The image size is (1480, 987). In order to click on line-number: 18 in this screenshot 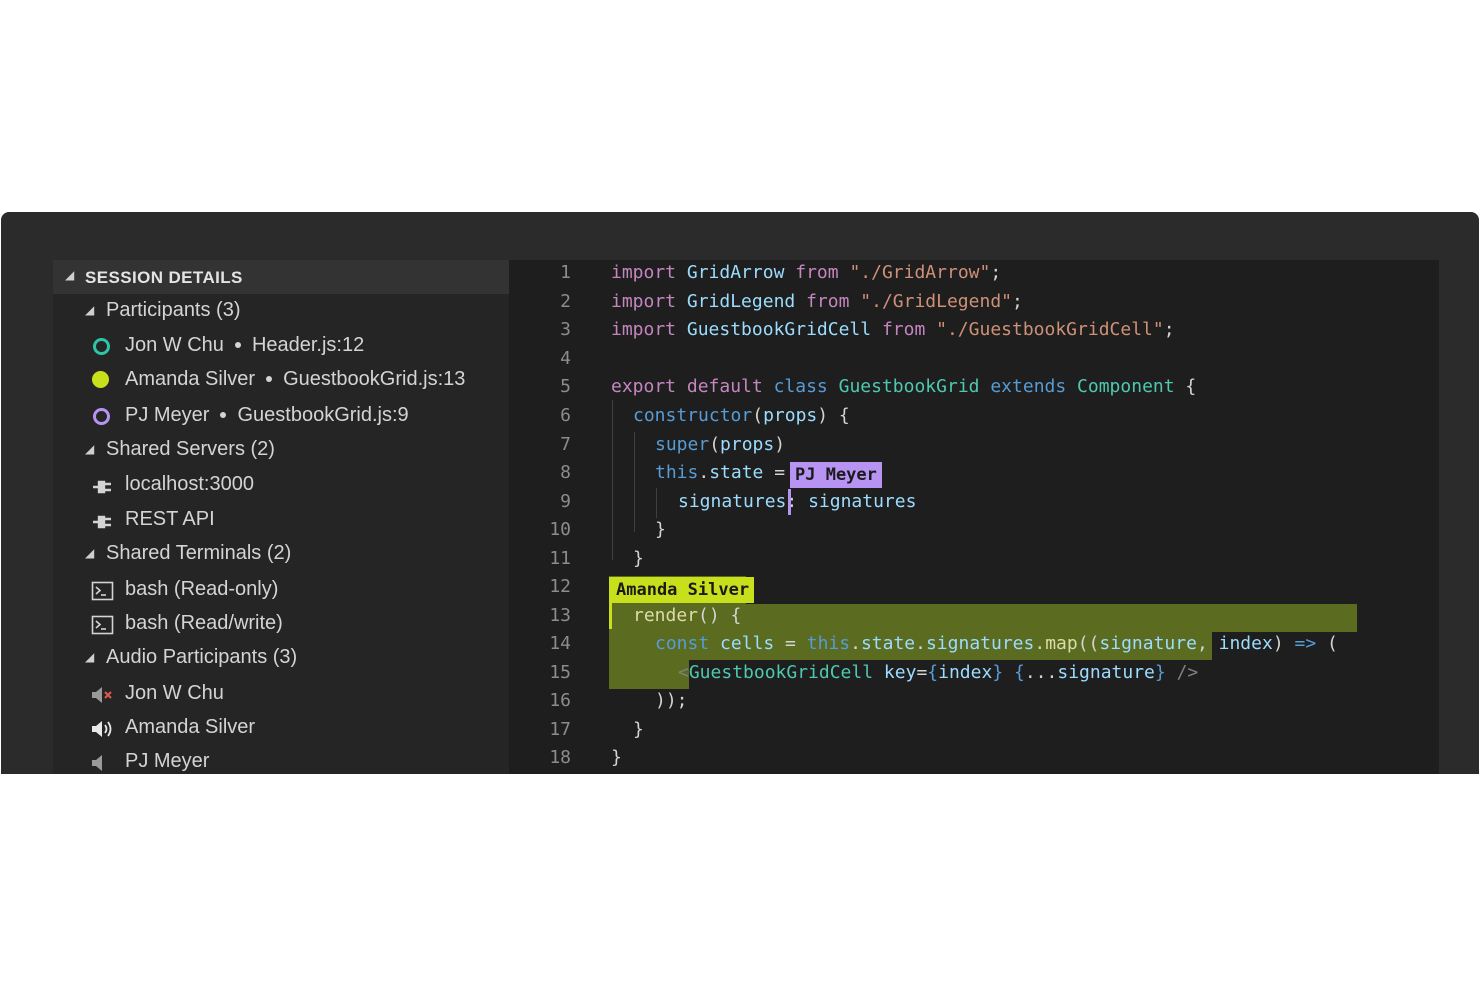, I will do `click(560, 757)`.